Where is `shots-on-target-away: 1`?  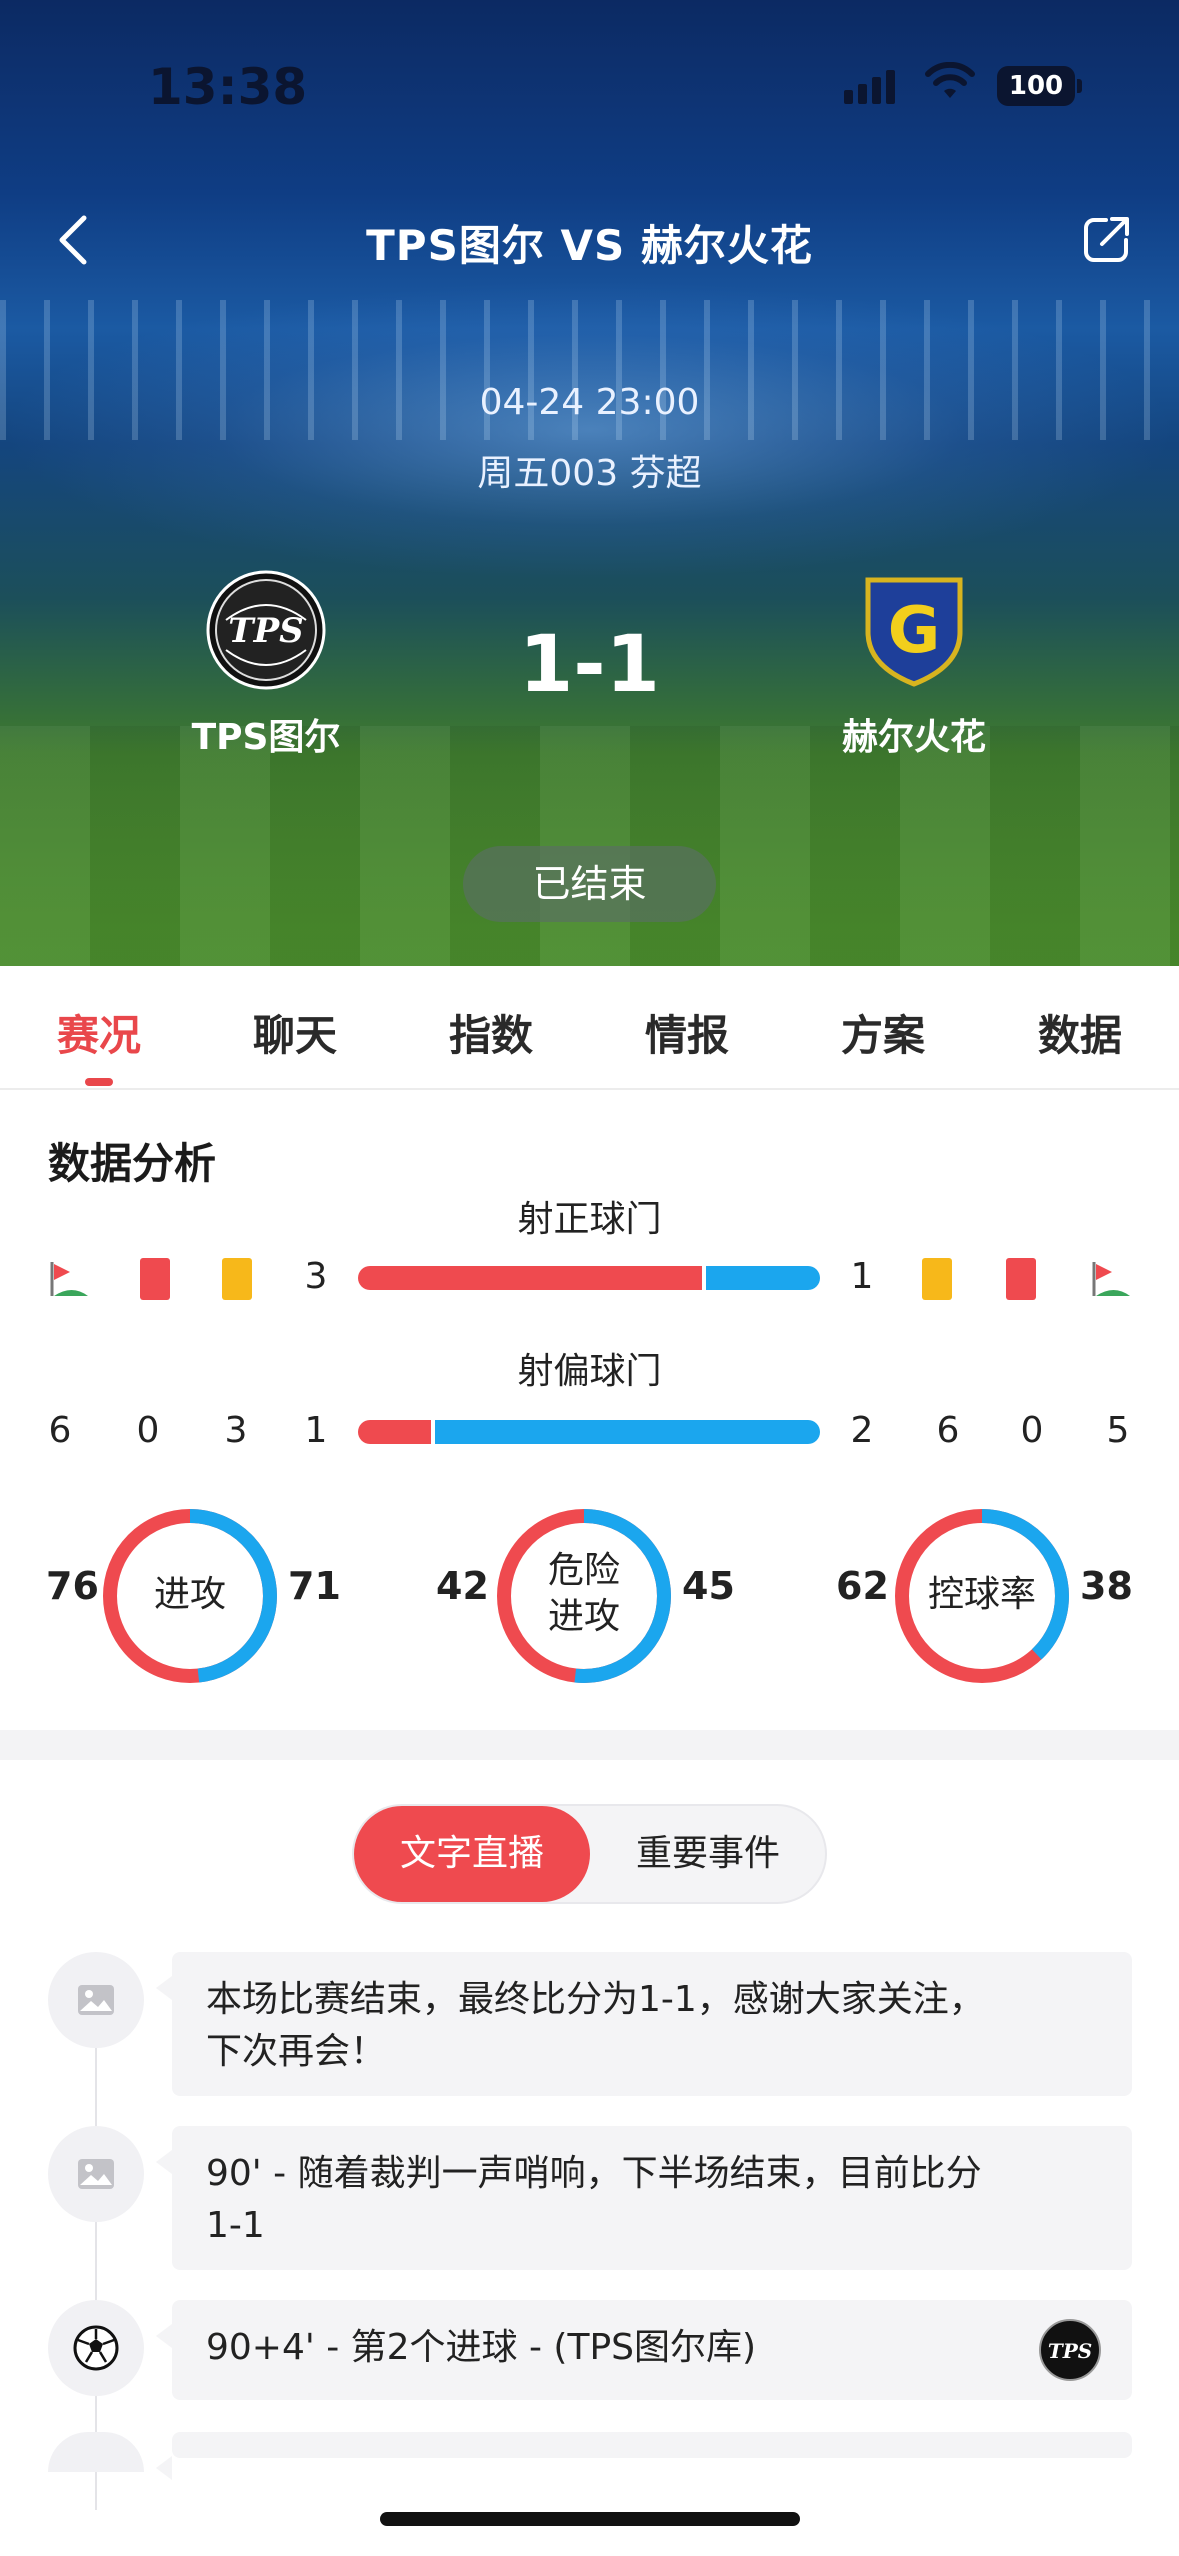 shots-on-target-away: 1 is located at coordinates (862, 1276).